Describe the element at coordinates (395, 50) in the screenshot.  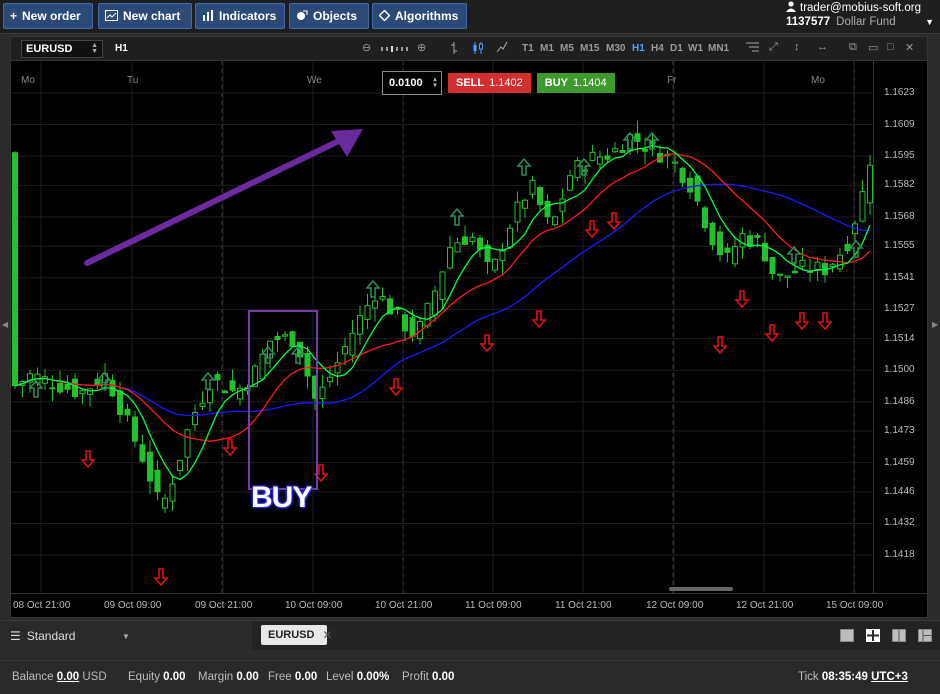
I see `zoom-slider` at that location.